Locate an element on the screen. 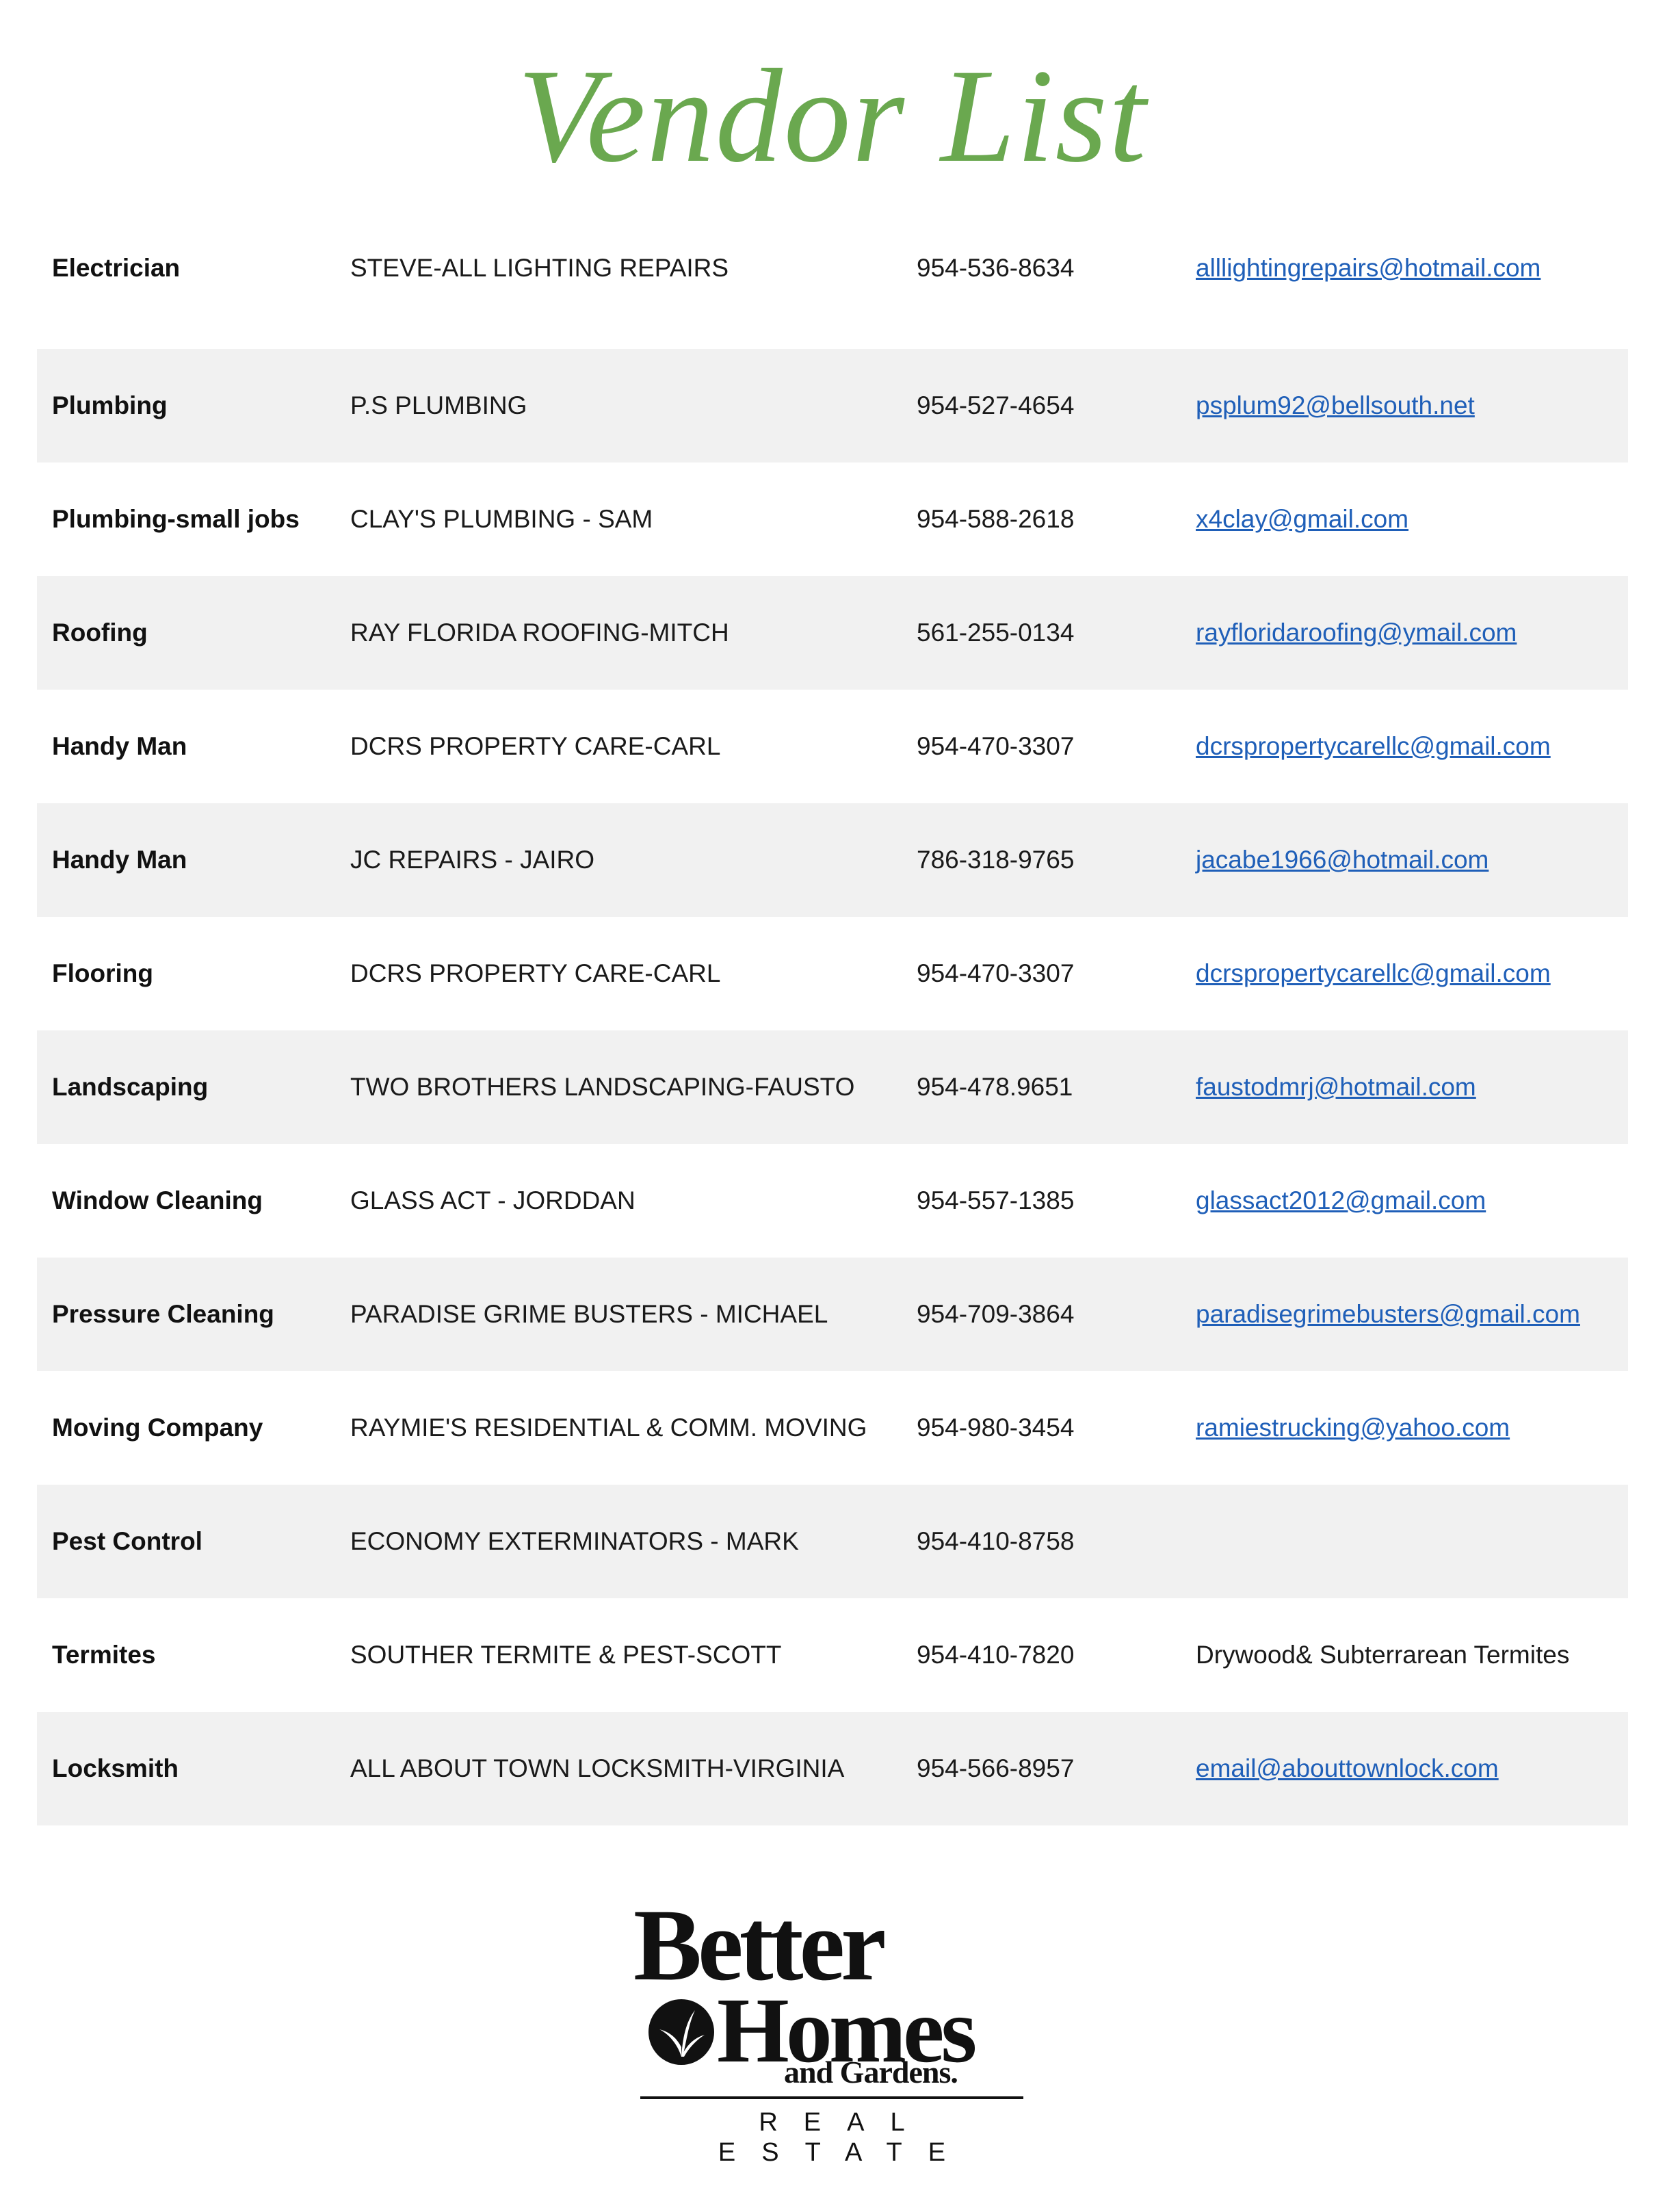  phone-cell: 786-318-9765 is located at coordinates (996, 860).